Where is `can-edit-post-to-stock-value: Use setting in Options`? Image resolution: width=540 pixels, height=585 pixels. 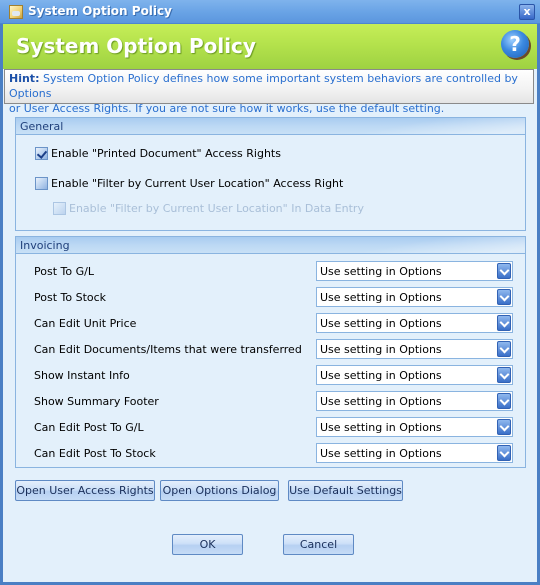
can-edit-post-to-stock-value: Use setting in Options is located at coordinates (381, 453).